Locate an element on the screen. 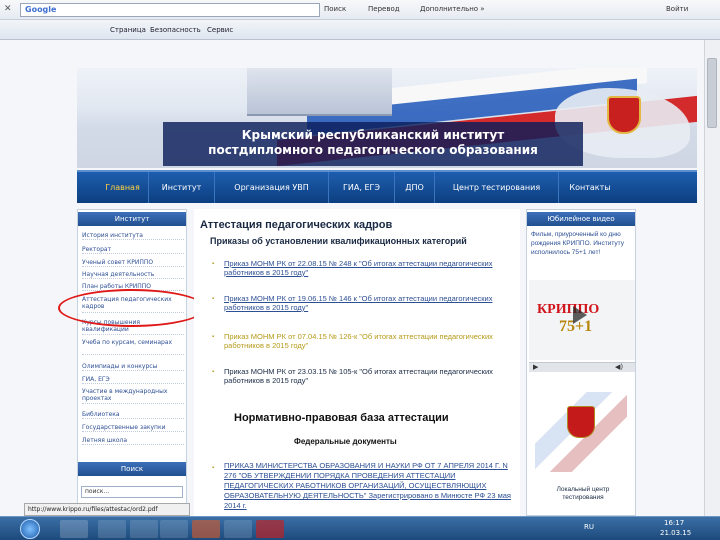 The width and height of the screenshot is (720, 540). sidebar-item-projects: Участие в международных проектах is located at coordinates (133, 396).